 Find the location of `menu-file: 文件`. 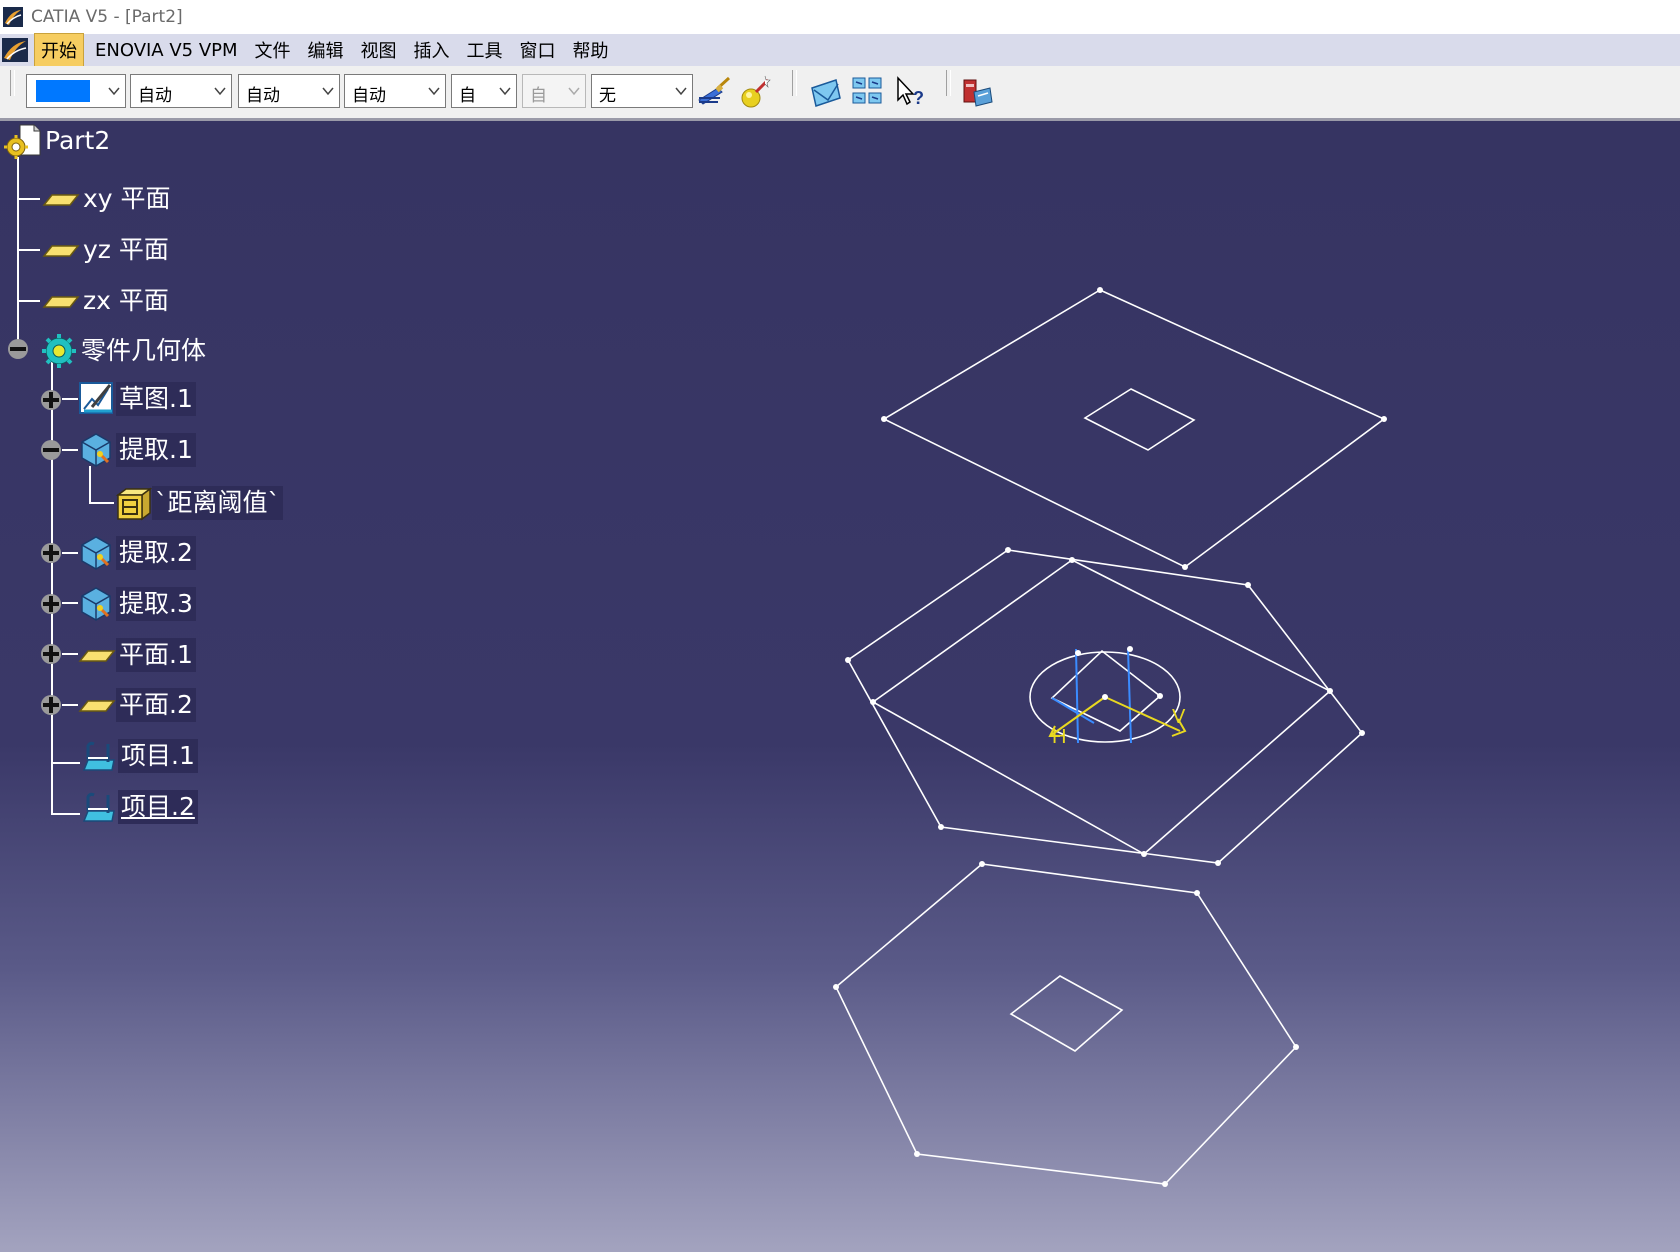

menu-file: 文件 is located at coordinates (273, 50).